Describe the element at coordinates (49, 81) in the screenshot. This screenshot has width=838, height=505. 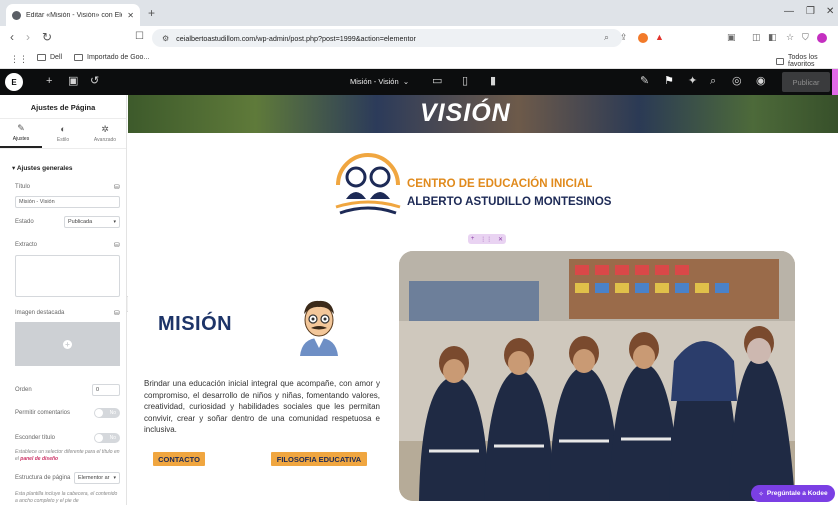
I see `add-element-icon: +` at that location.